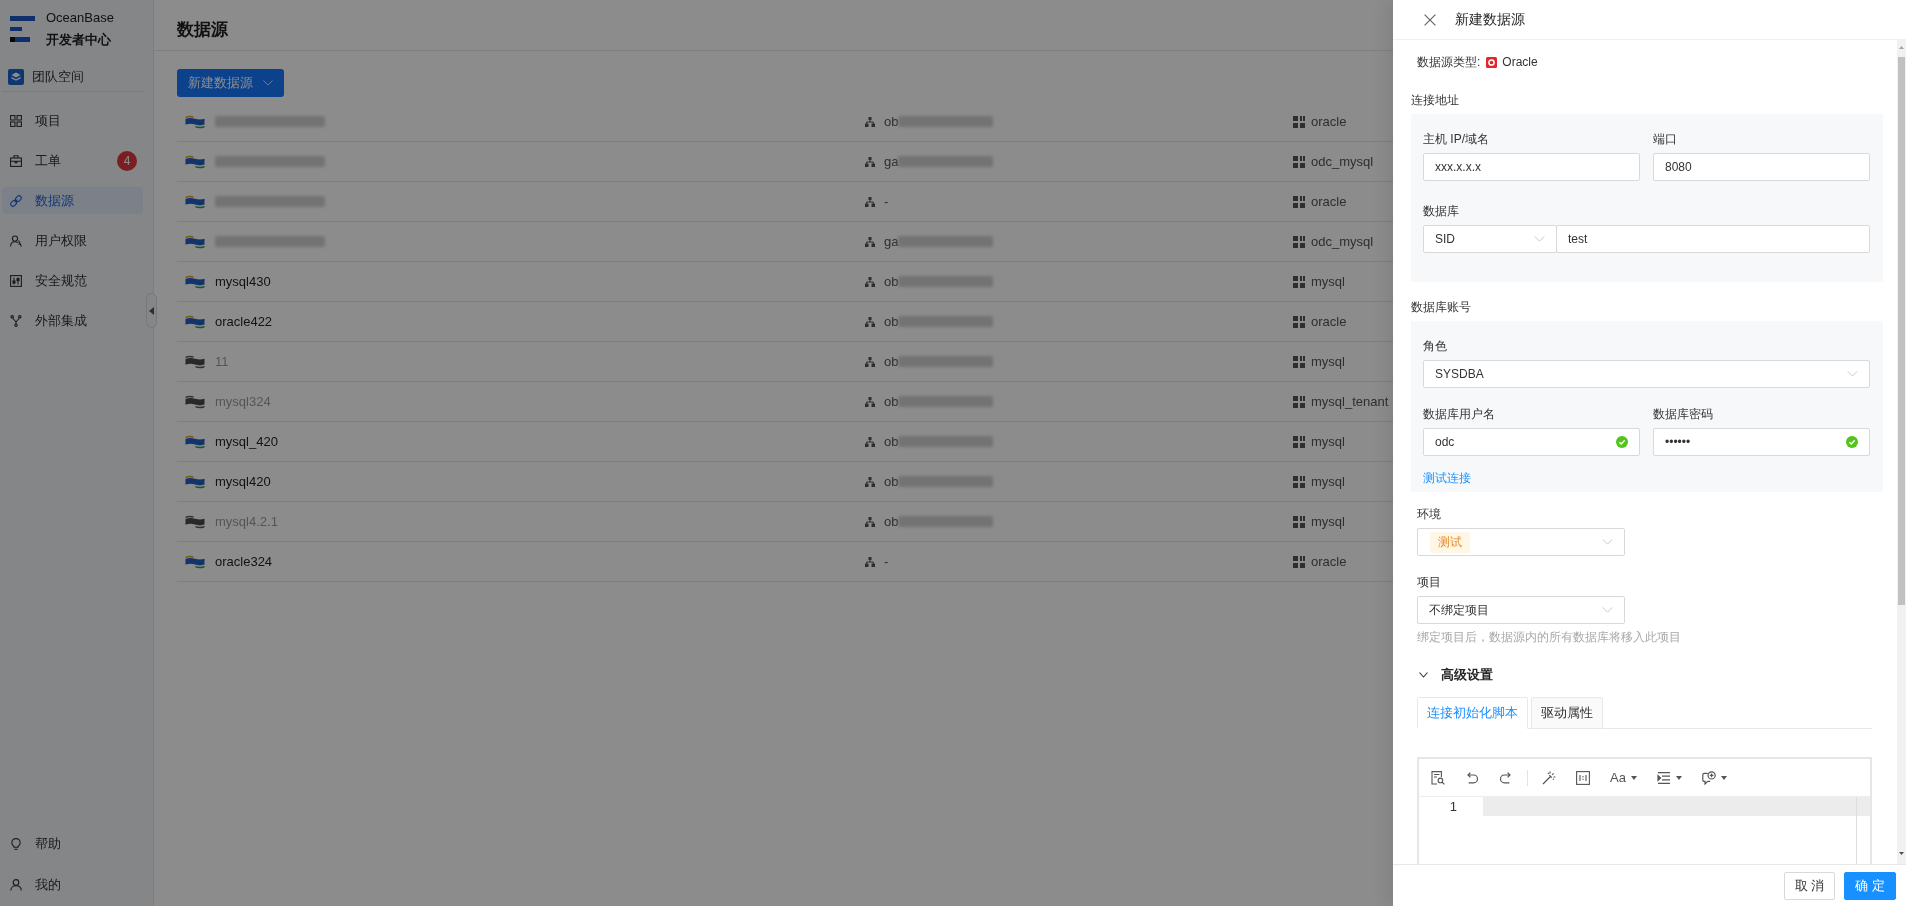 This screenshot has height=906, width=1906. What do you see at coordinates (1447, 478) in the screenshot?
I see `test-connection-link: 测试连接` at bounding box center [1447, 478].